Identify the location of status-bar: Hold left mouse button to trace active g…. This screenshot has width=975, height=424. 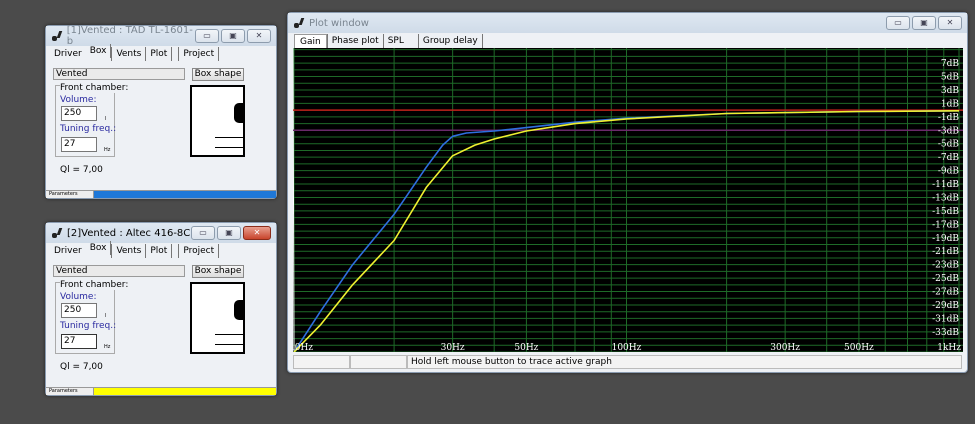
(627, 362).